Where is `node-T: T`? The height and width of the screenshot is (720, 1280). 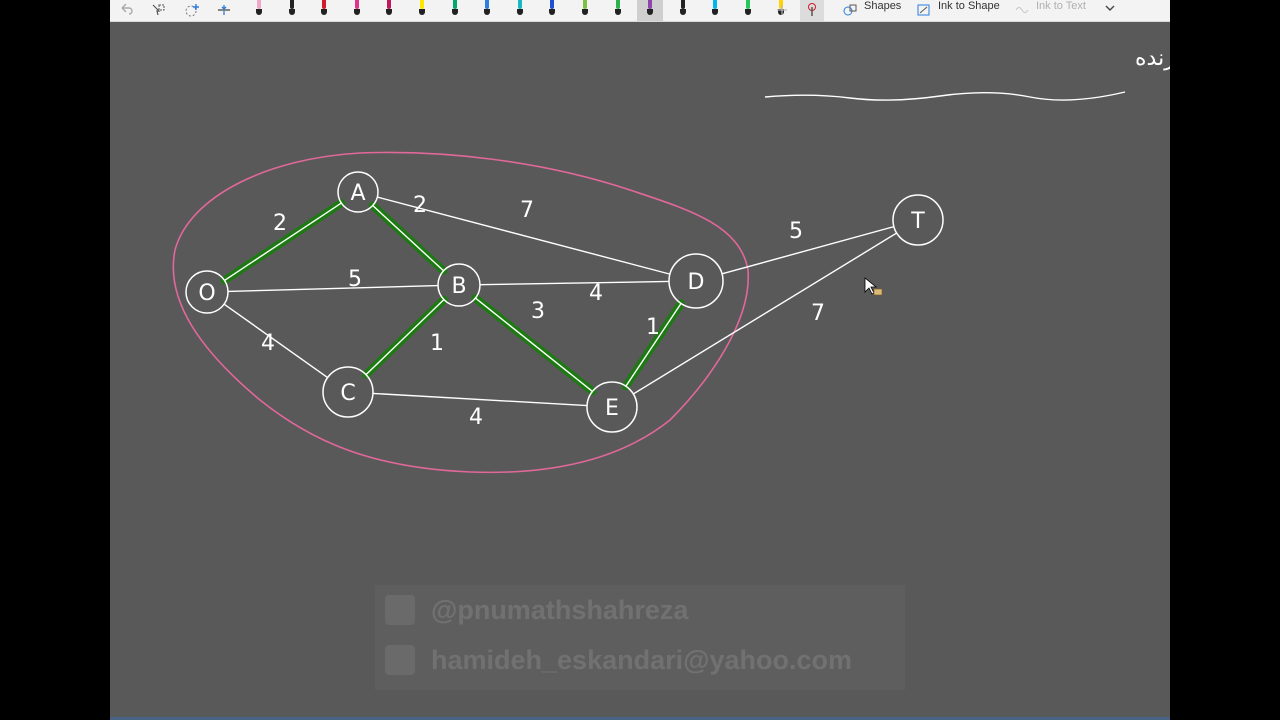 node-T: T is located at coordinates (918, 220).